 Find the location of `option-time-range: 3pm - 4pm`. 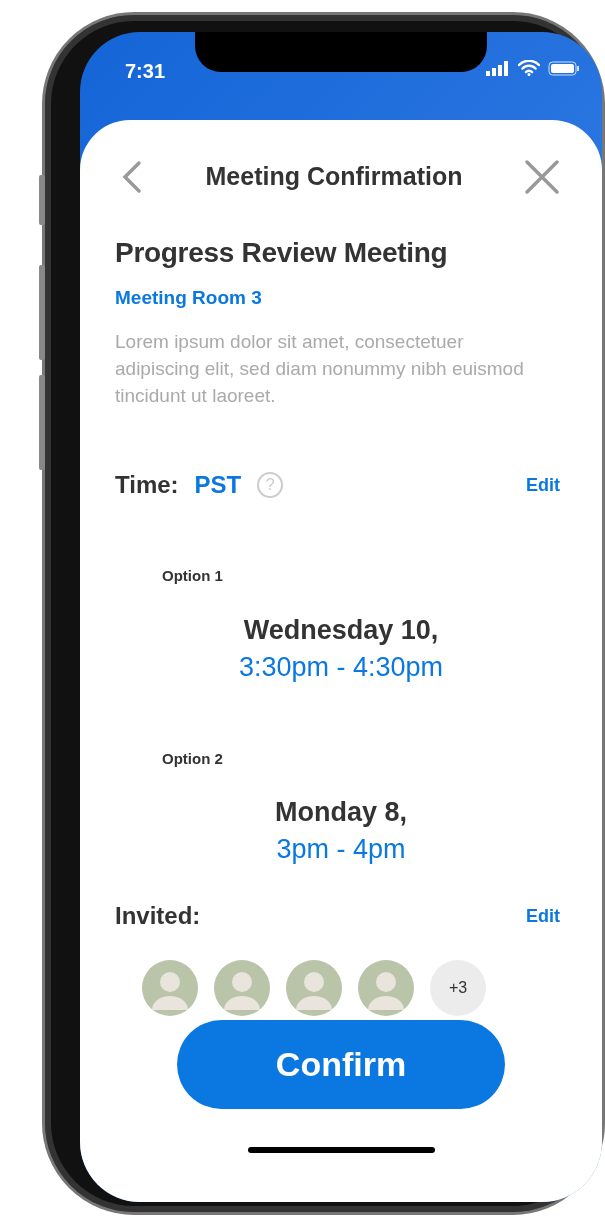

option-time-range: 3pm - 4pm is located at coordinates (341, 849).